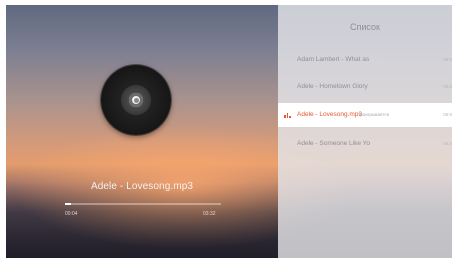 The height and width of the screenshot is (260, 454). I want to click on total-time: 03:32, so click(209, 214).